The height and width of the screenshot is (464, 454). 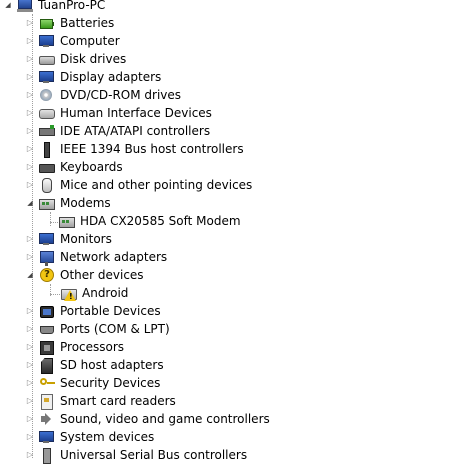 I want to click on tree-item-sound-video-game: Sound, video and game controllers, so click(x=149, y=419).